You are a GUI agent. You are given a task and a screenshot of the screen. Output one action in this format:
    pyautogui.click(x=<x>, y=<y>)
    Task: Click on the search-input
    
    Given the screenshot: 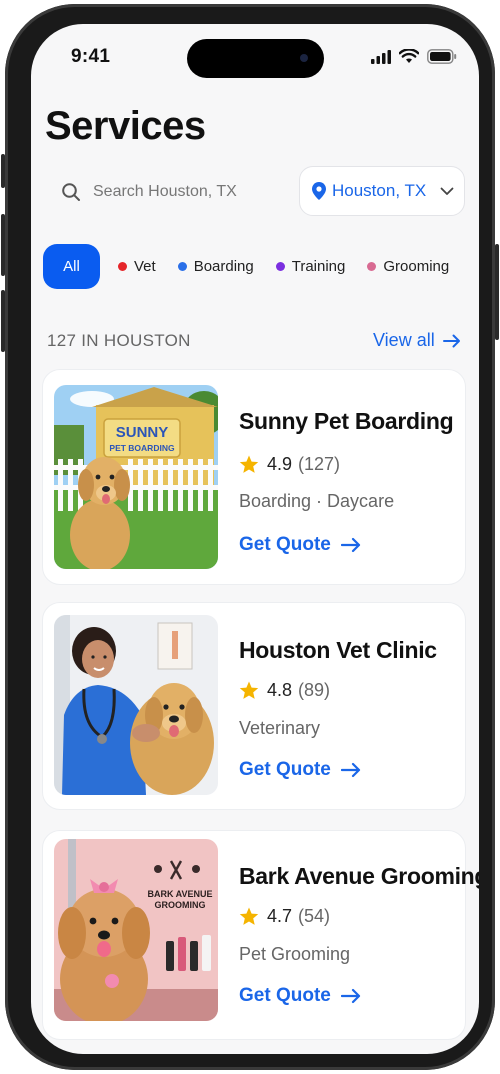 What is the action you would take?
    pyautogui.click(x=183, y=192)
    